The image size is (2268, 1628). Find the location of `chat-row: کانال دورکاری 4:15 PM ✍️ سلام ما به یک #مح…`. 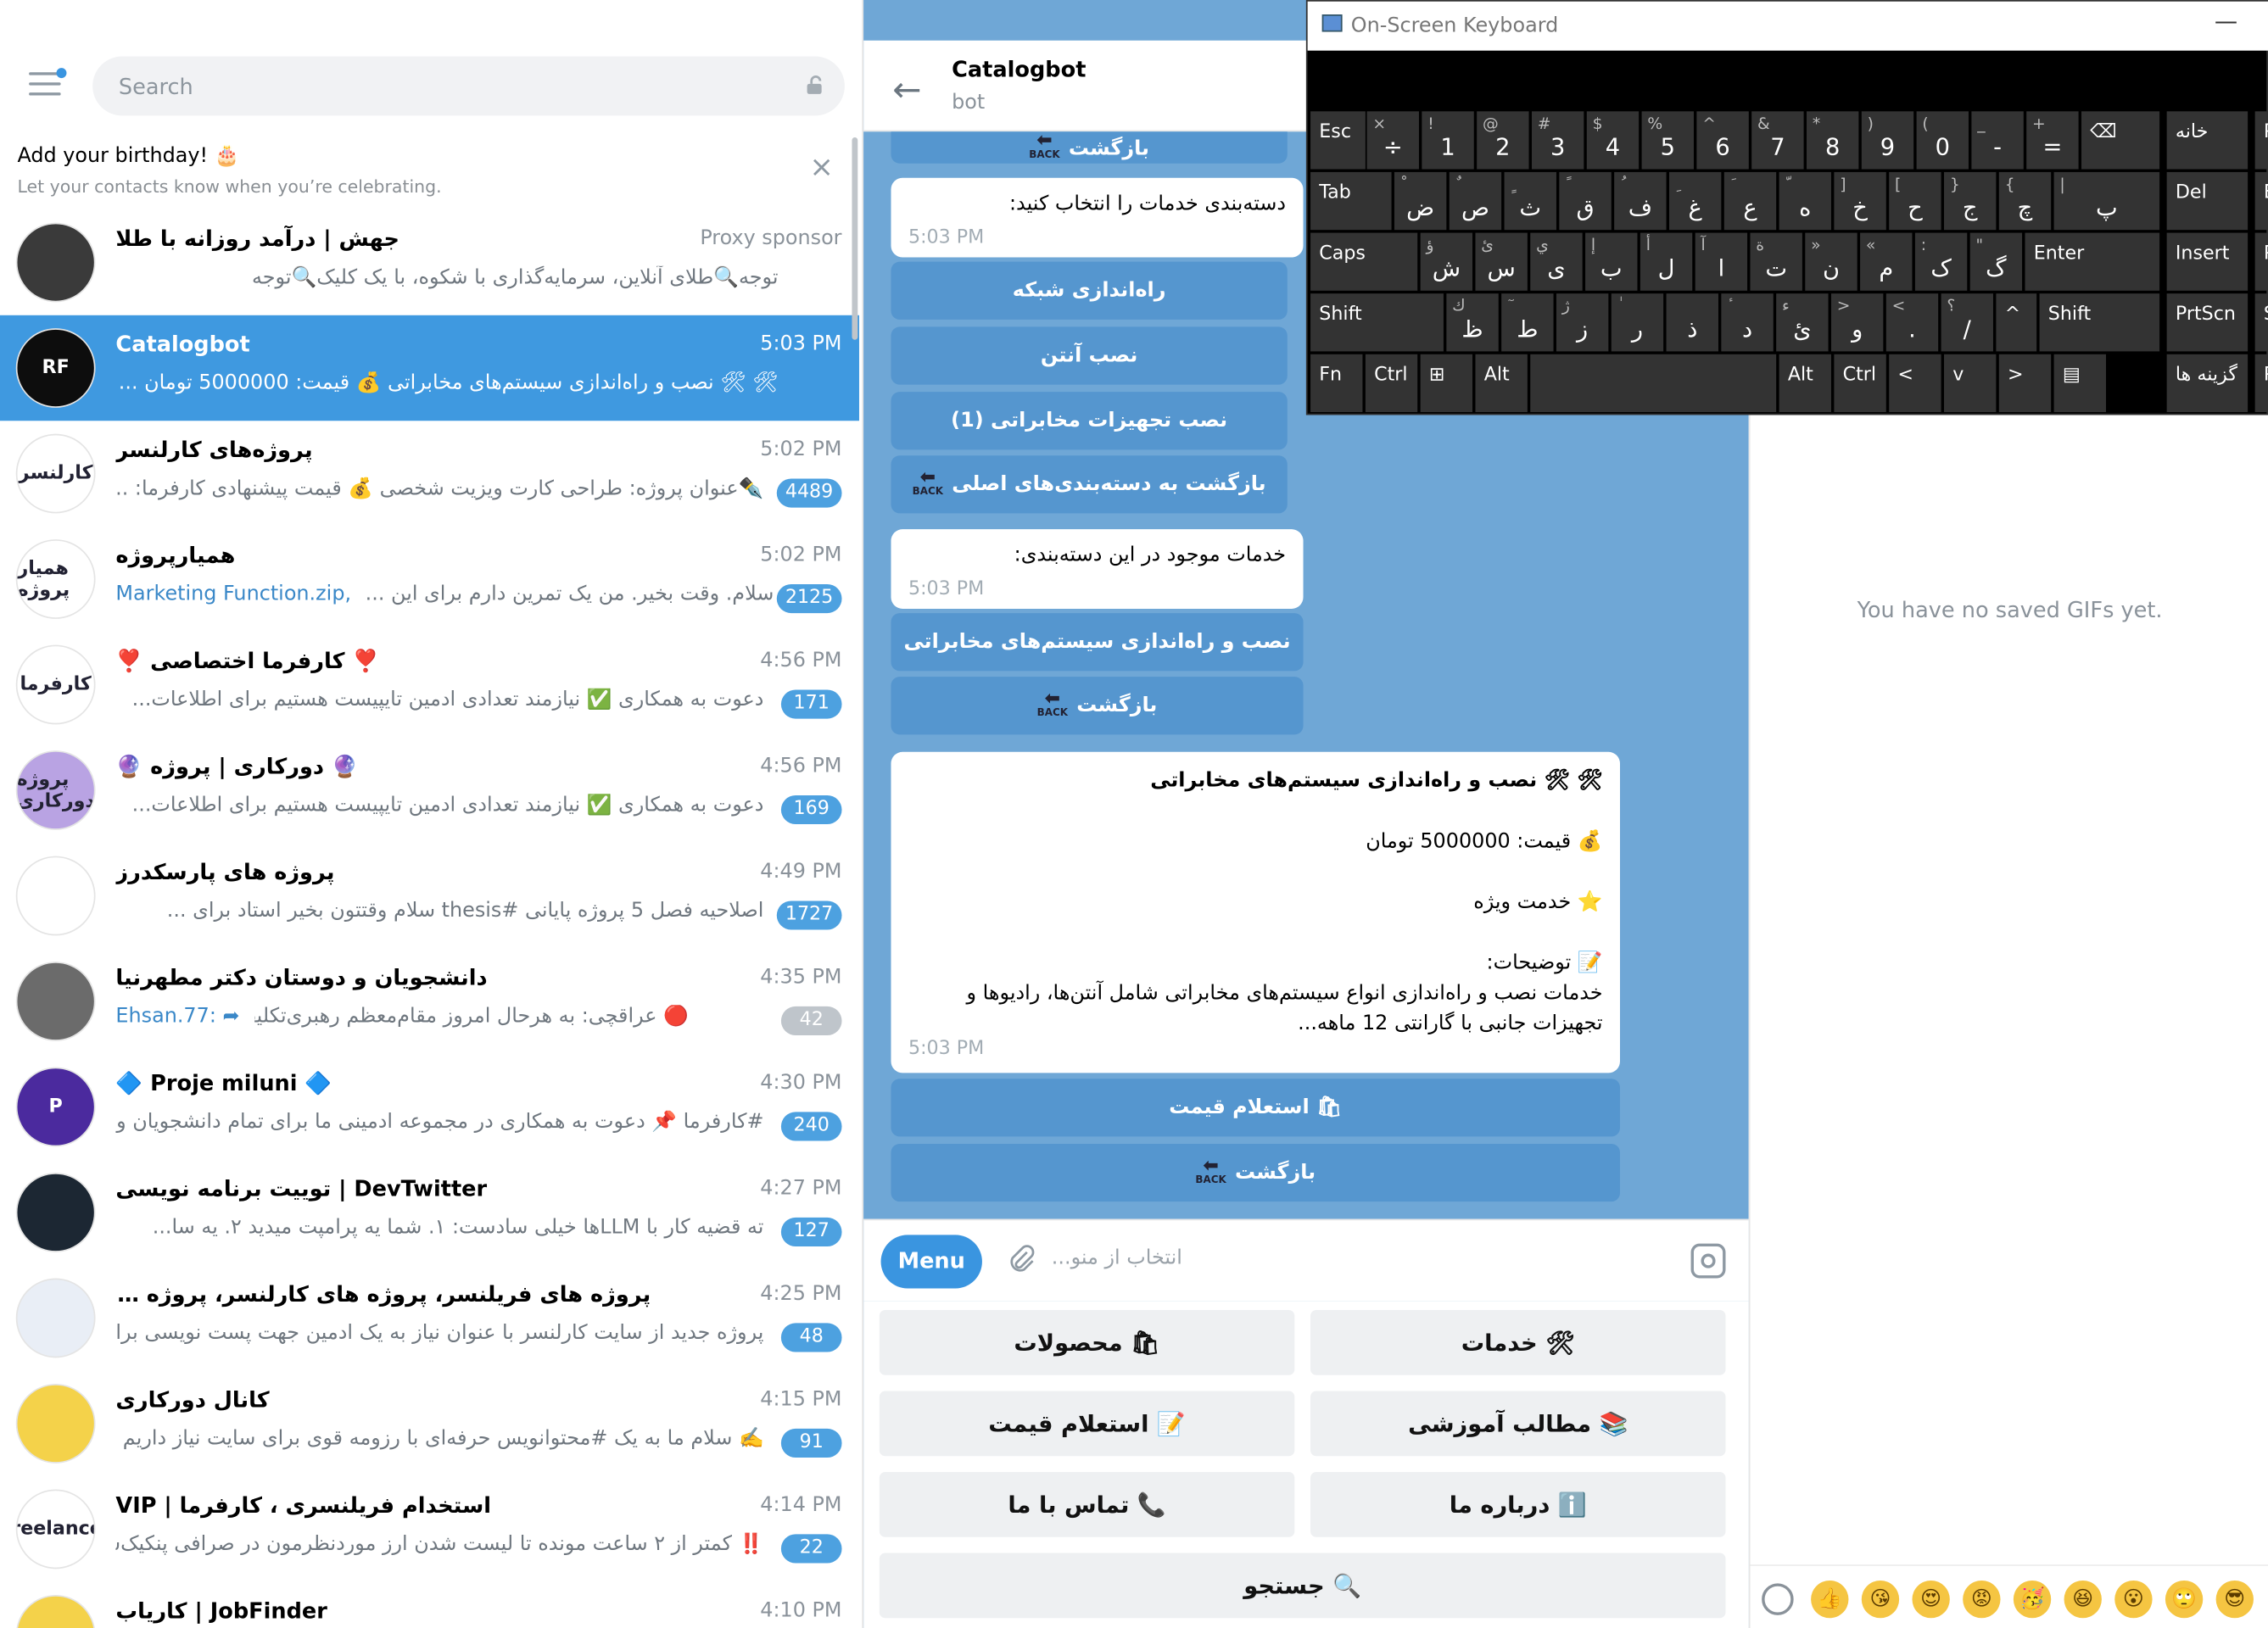

chat-row: کانال دورکاری 4:15 PM ✍️ سلام ما به یک #مح… is located at coordinates (429, 1423).